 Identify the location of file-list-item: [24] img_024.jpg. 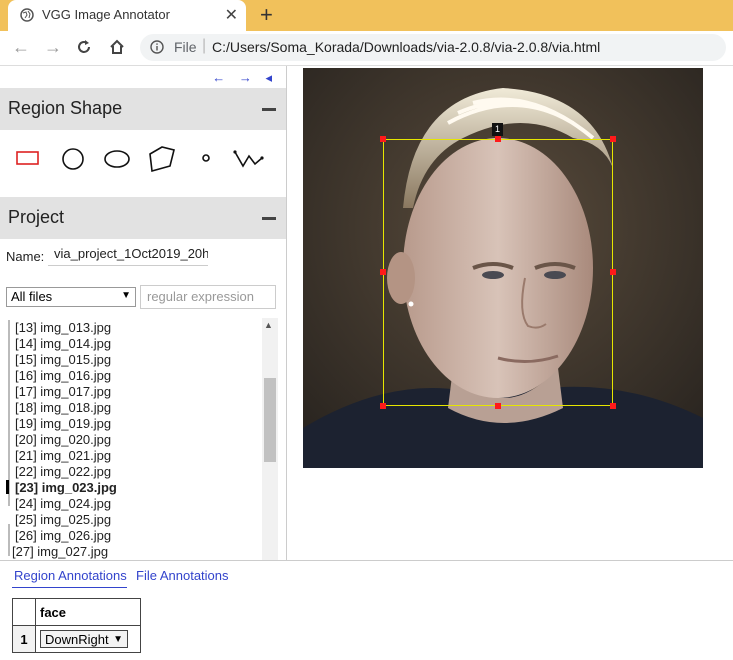
(63, 503).